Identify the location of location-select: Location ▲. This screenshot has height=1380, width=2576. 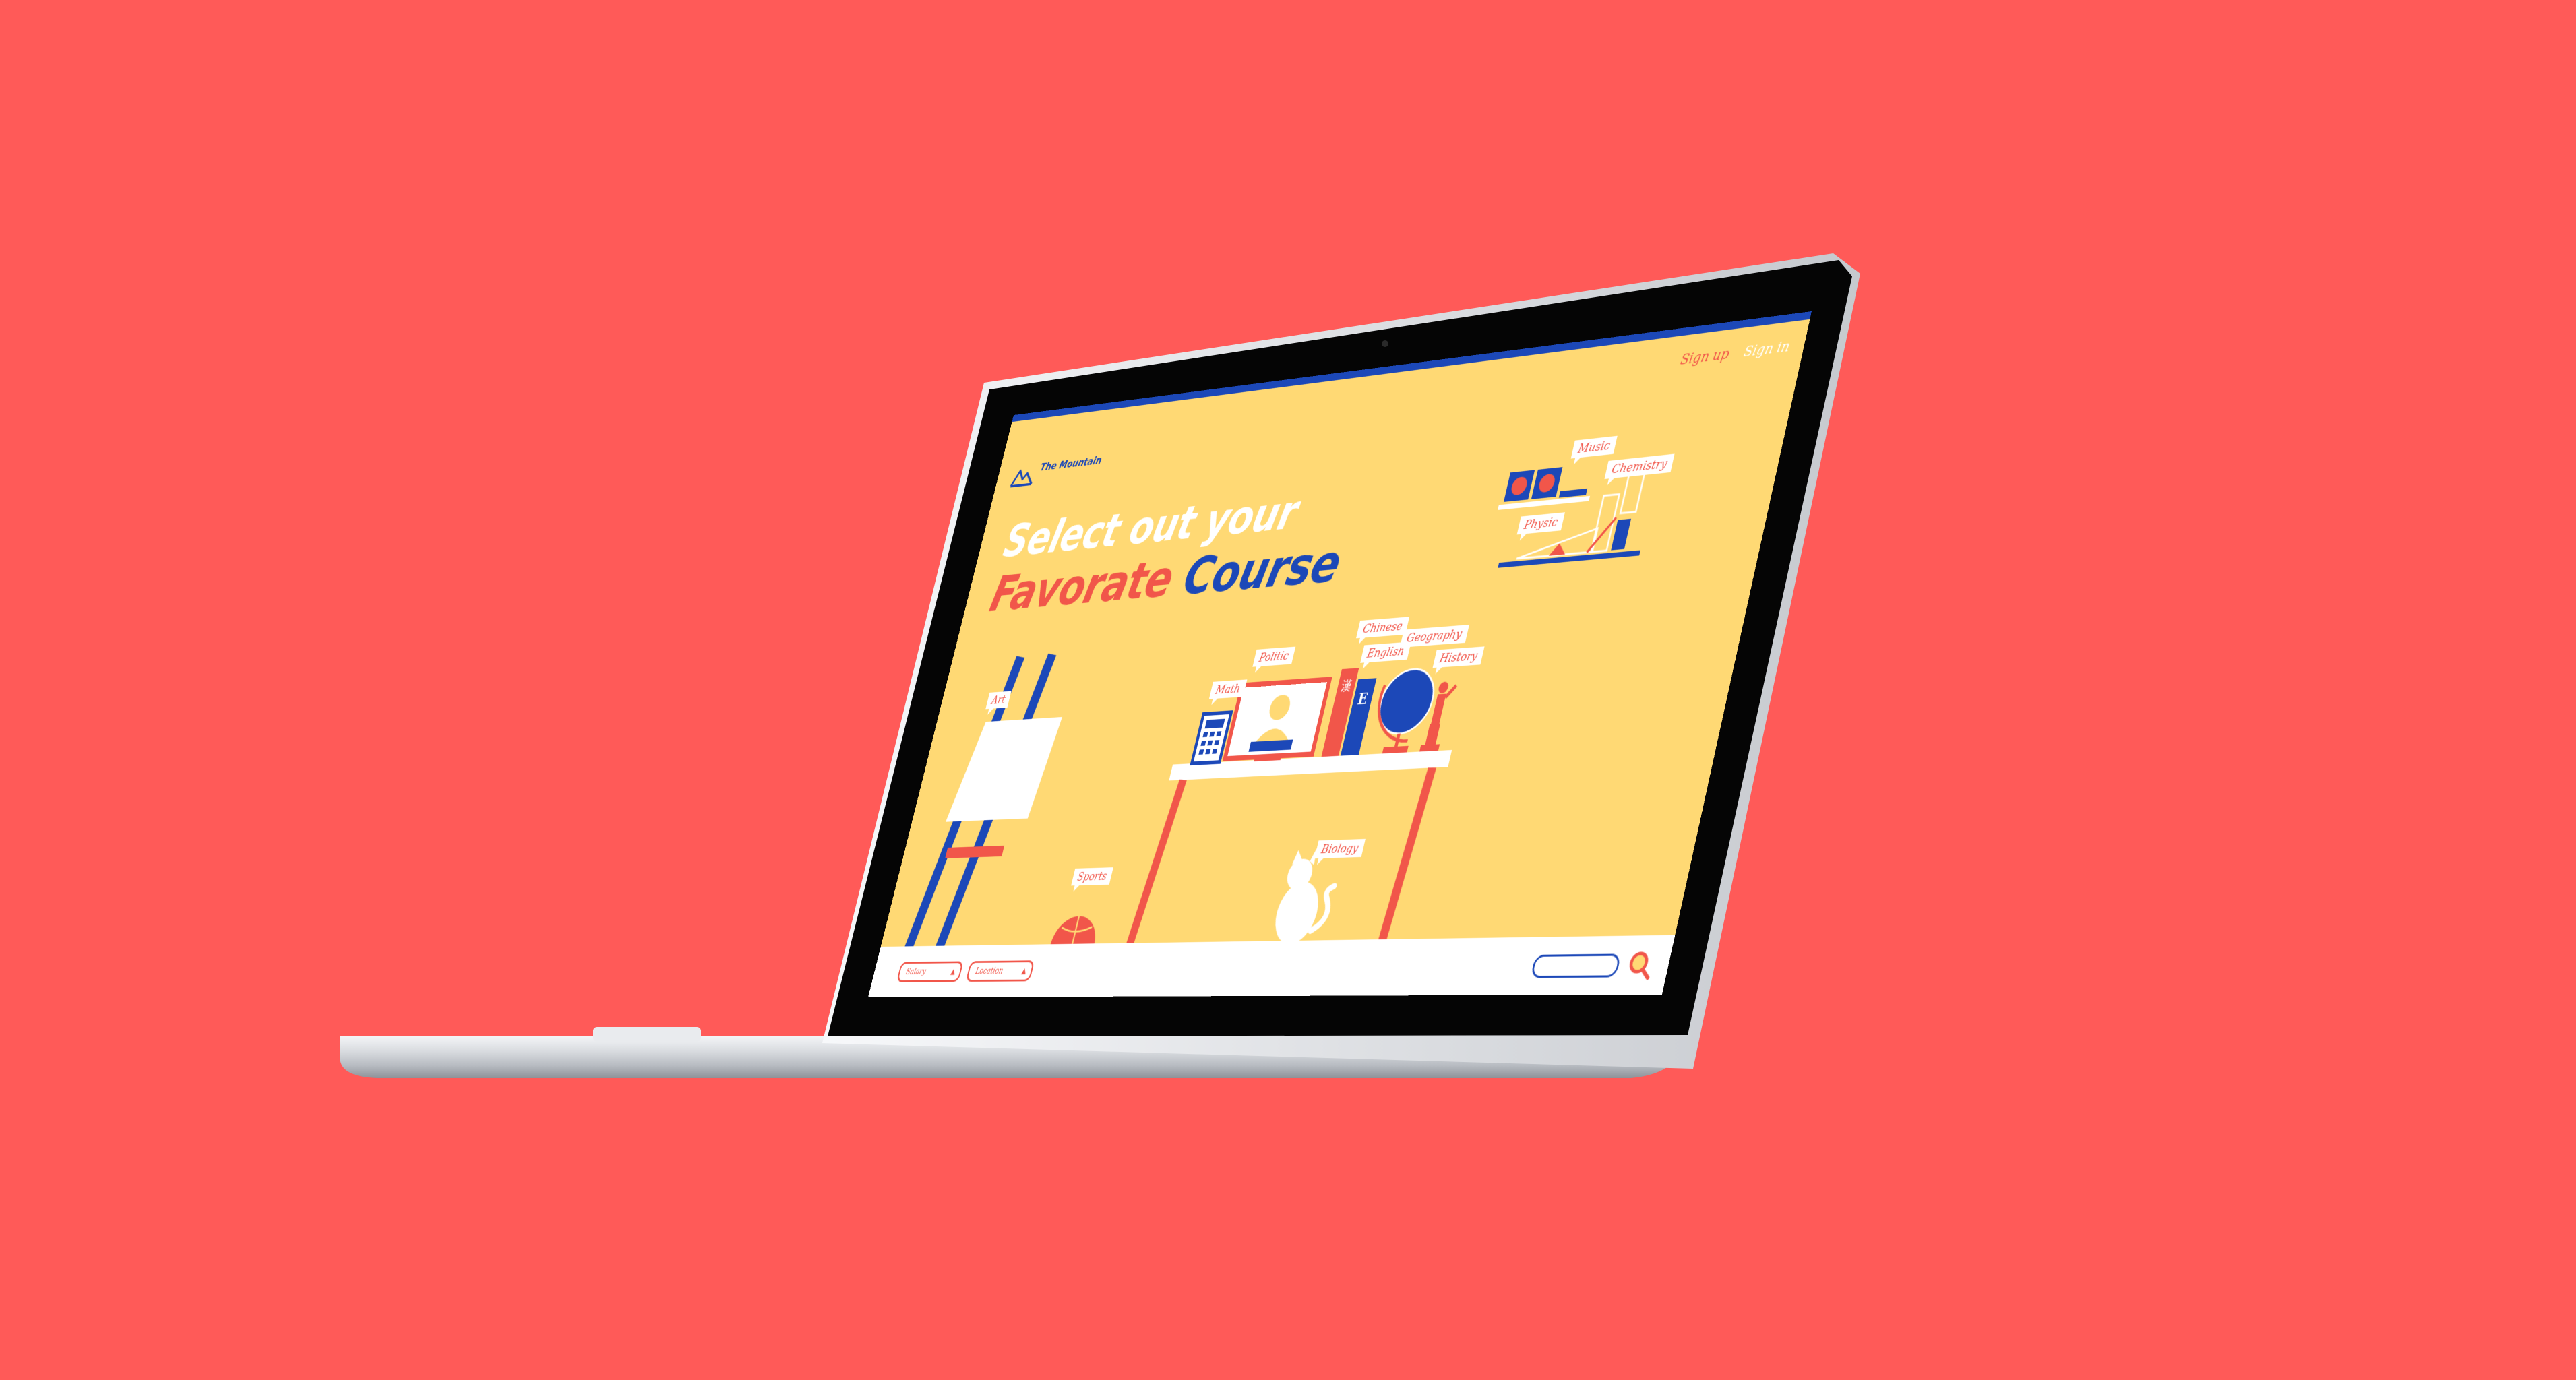
(1001, 971).